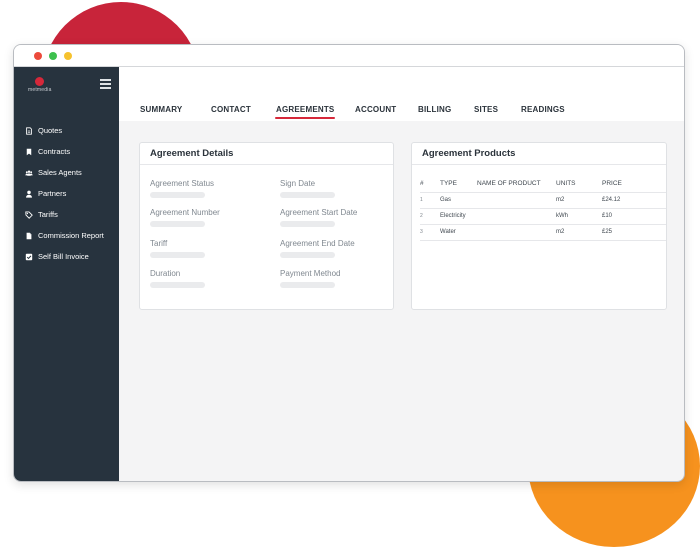 Image resolution: width=700 pixels, height=558 pixels. Describe the element at coordinates (310, 273) in the screenshot. I see `field-label: Payment Method` at that location.